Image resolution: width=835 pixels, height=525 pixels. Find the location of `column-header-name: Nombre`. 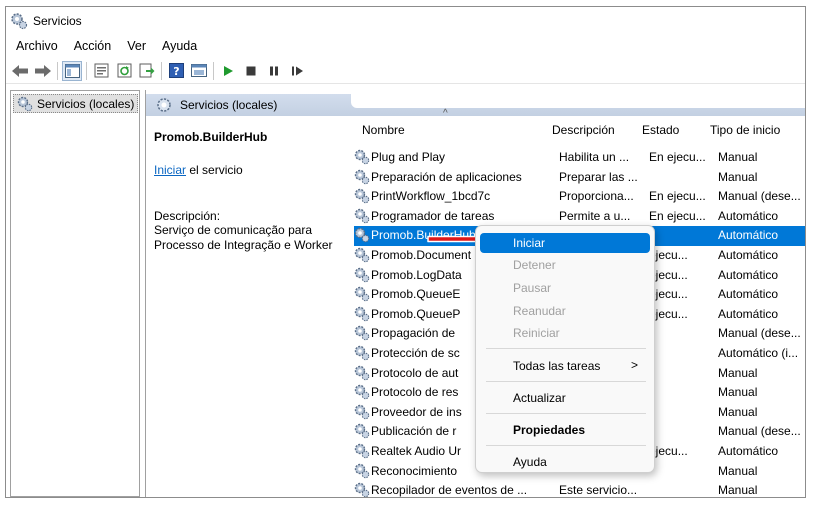

column-header-name: Nombre is located at coordinates (383, 125).